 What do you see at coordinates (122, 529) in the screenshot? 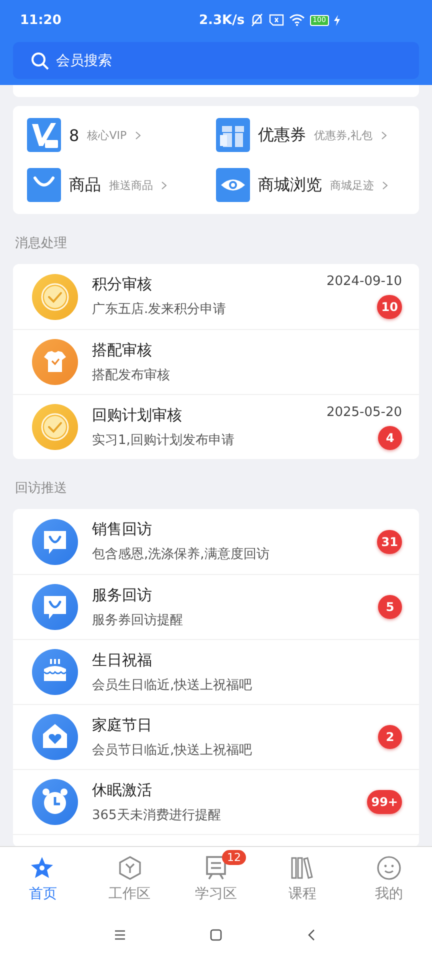
I see `item-title: 销售回访` at bounding box center [122, 529].